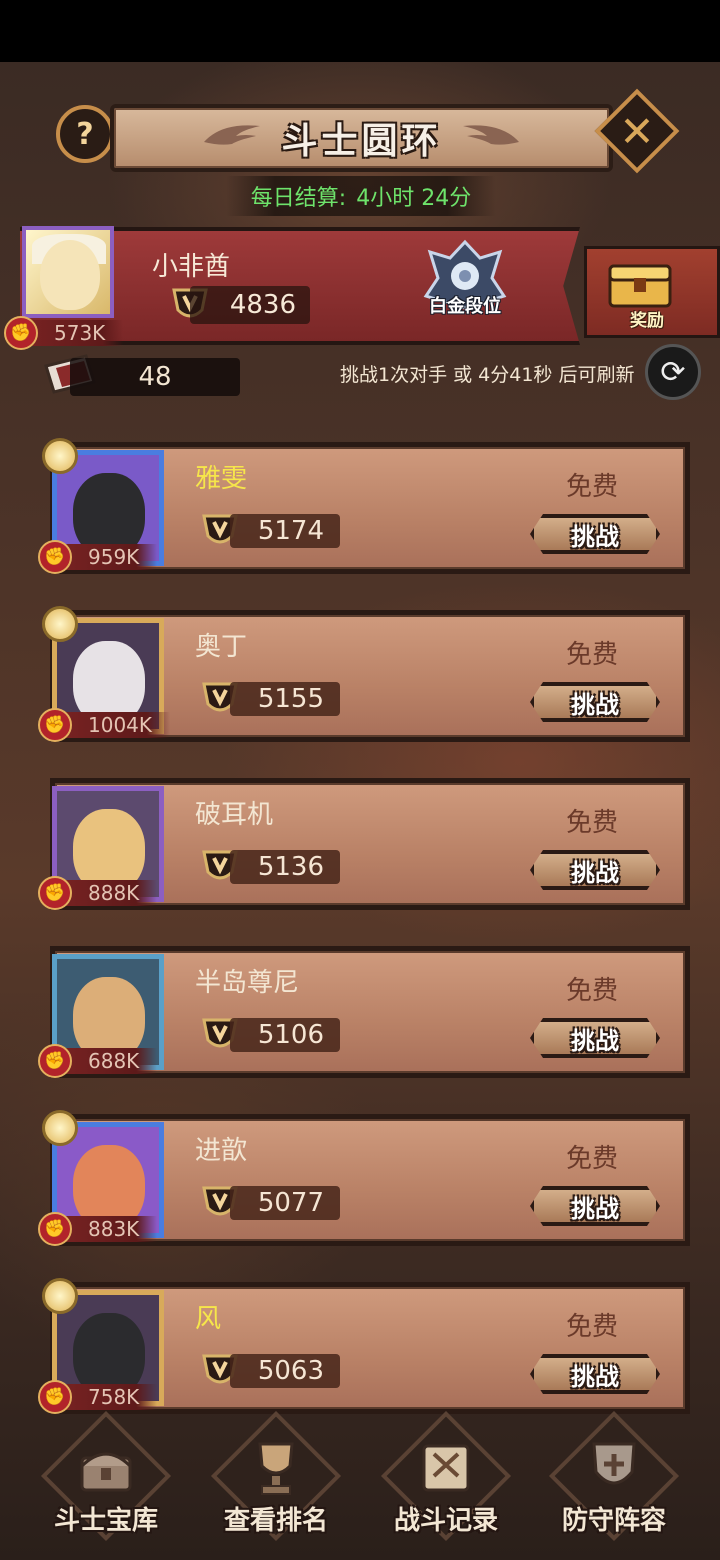 The width and height of the screenshot is (720, 1560). Describe the element at coordinates (365, 1347) in the screenshot. I see `opponent-card: ✊ 758K 风 5063 免费 挑战` at that location.